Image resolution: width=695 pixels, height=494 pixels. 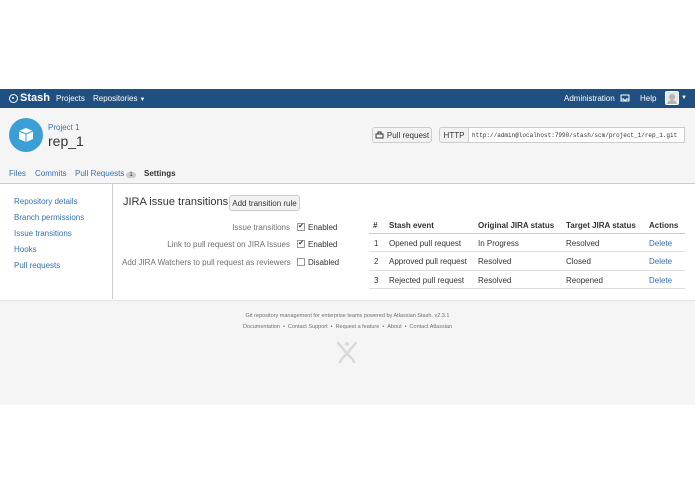 What do you see at coordinates (408, 135) in the screenshot?
I see `pull-request-label: Pull request` at bounding box center [408, 135].